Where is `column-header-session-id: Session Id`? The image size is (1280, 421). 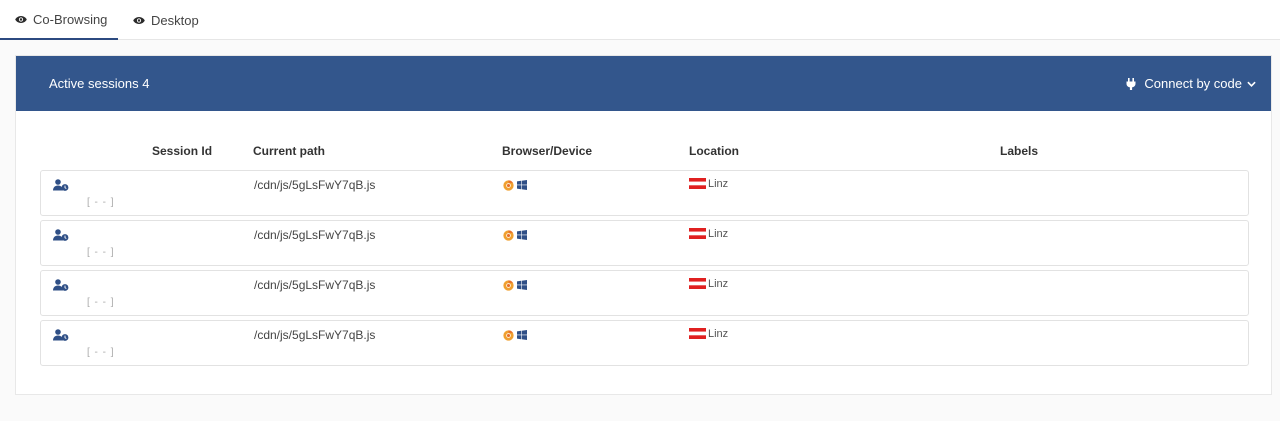
column-header-session-id: Session Id is located at coordinates (182, 151).